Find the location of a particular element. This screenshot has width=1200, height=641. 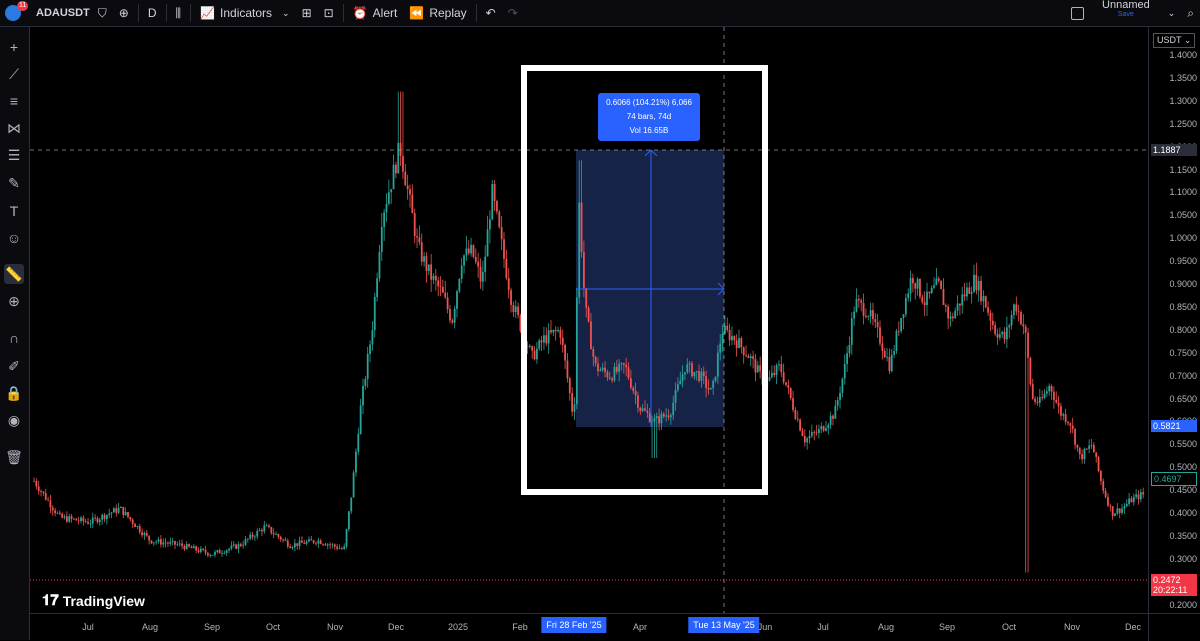

drawing-toolbar: + ⟋ ≡ ⋈ ☰ ✎ T ☺ 📏 ⊕ ∩ ✐ 🔒 ◉ 🗑 is located at coordinates (15, 333).